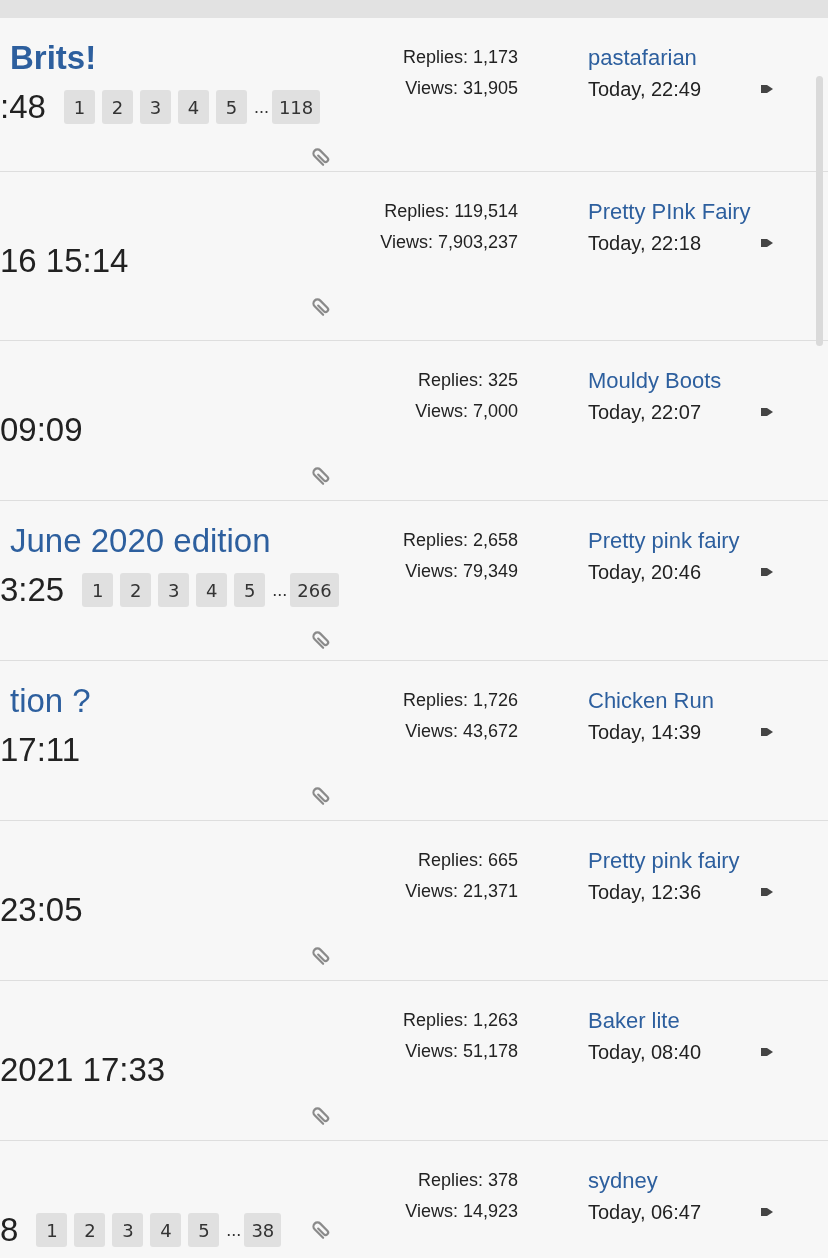 This screenshot has width=828, height=1258. What do you see at coordinates (41, 910) in the screenshot?
I see `topic-date: 23:05` at bounding box center [41, 910].